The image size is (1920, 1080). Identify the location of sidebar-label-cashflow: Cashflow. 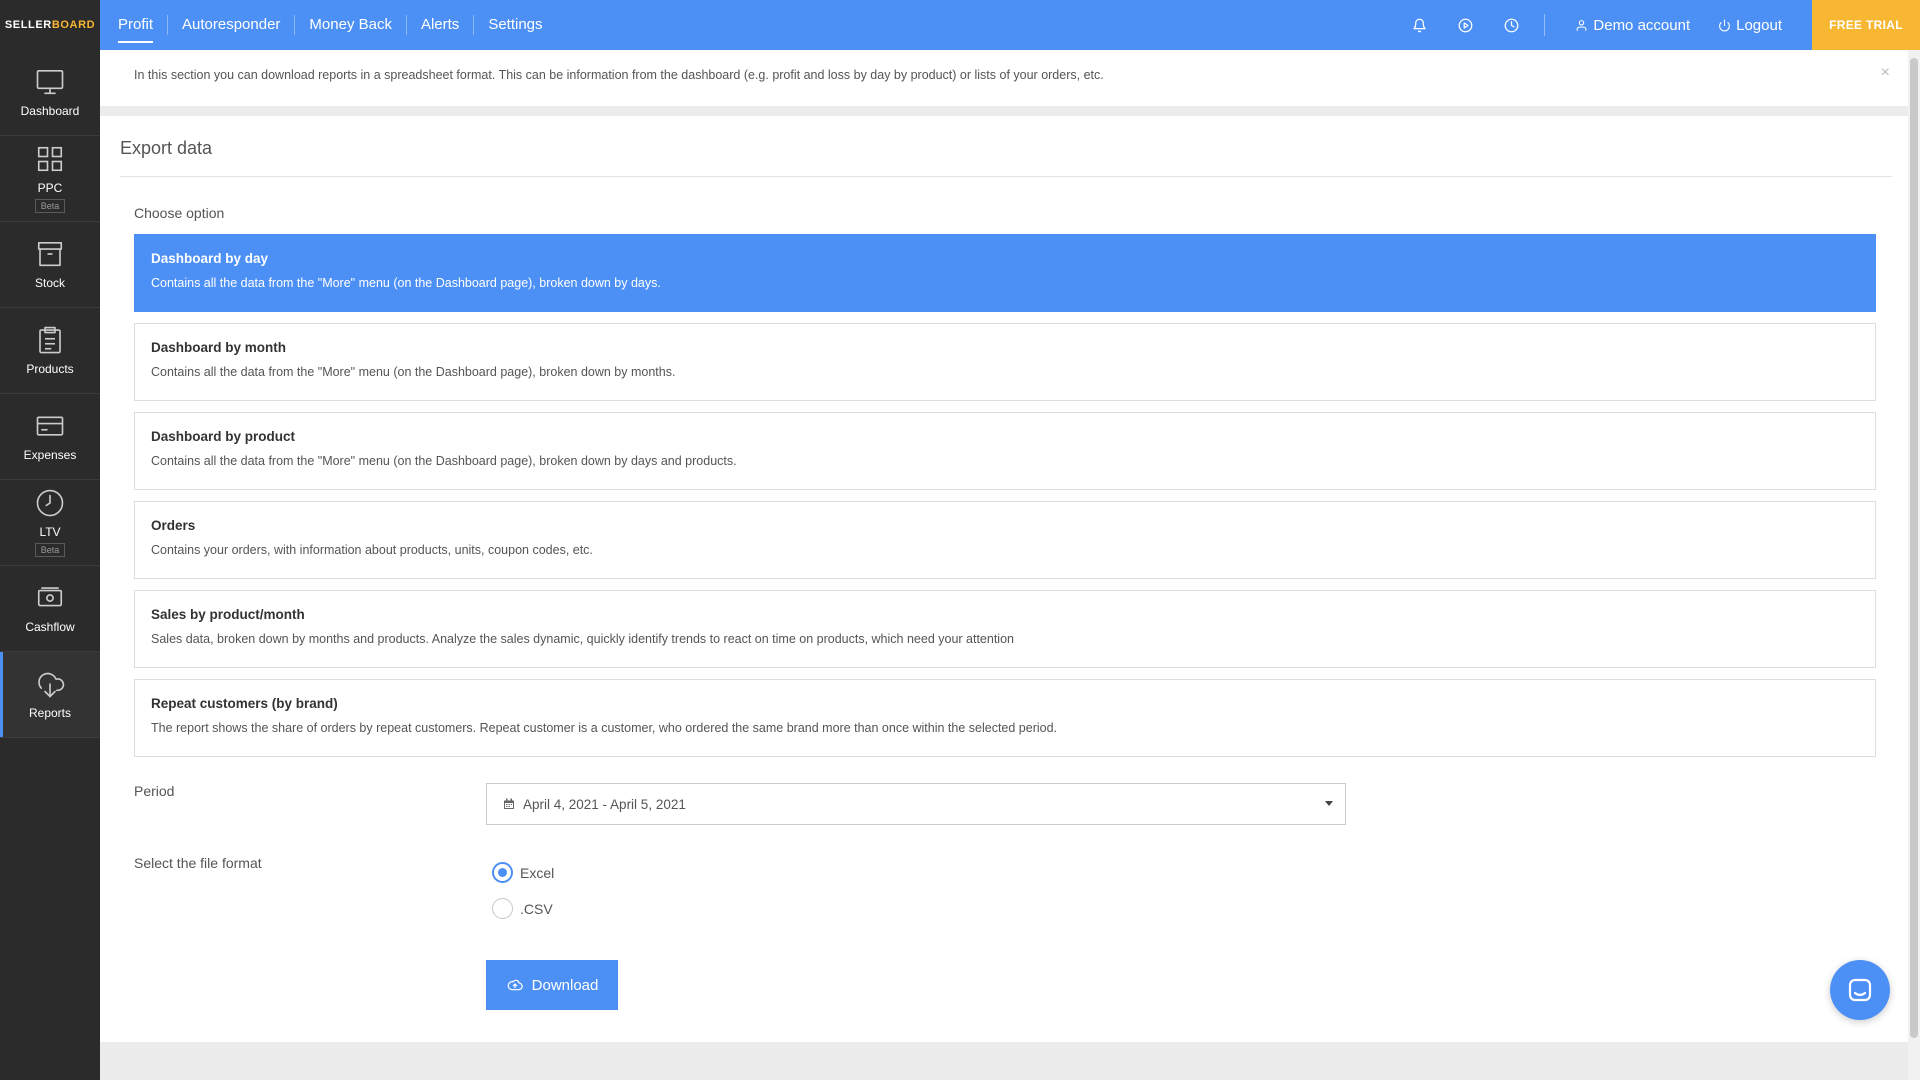
(50, 627).